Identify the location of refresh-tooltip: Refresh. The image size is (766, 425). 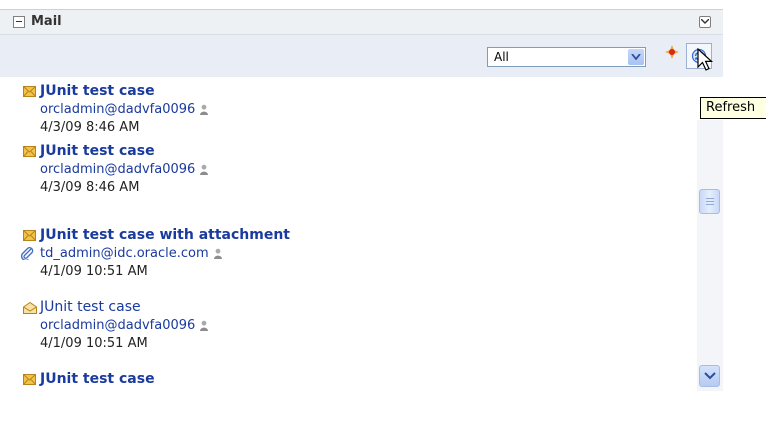
(733, 108).